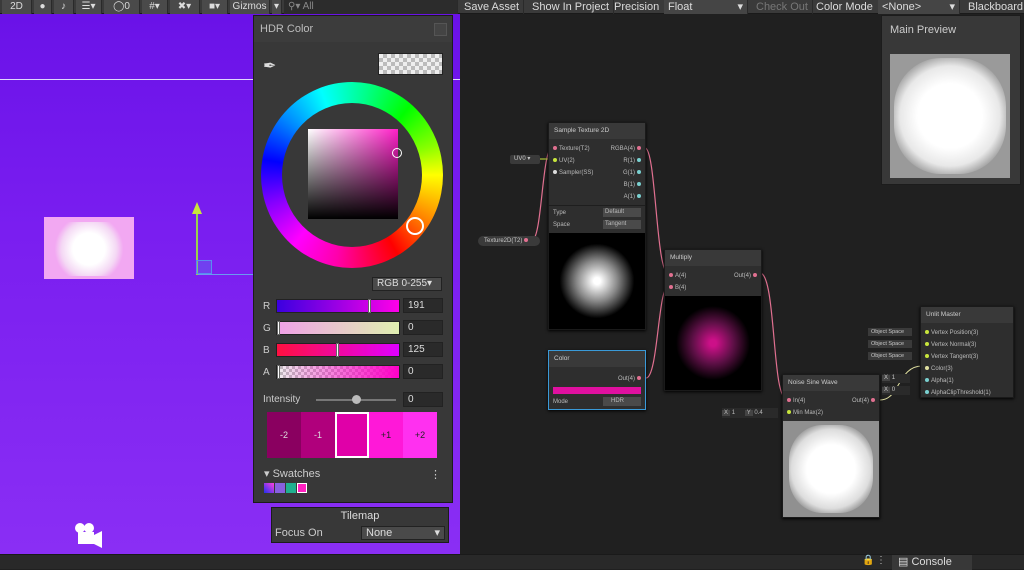 Image resolution: width=1024 pixels, height=570 pixels. I want to click on a-value-field: 0, so click(423, 371).